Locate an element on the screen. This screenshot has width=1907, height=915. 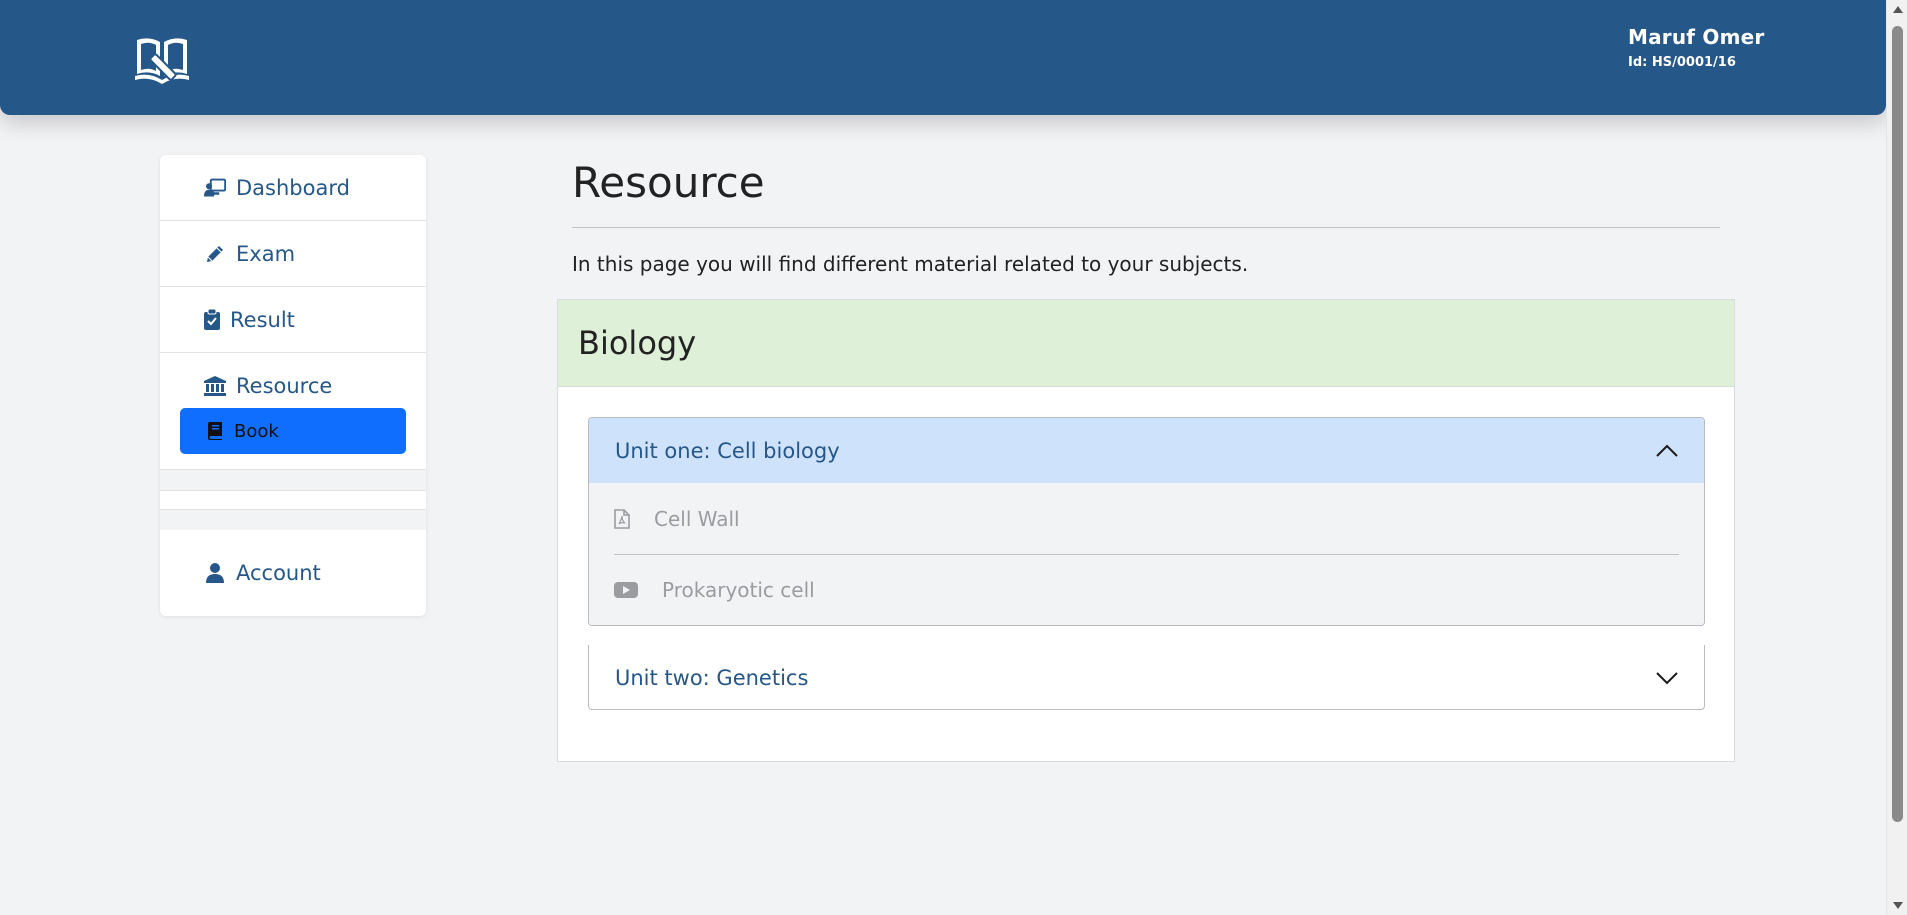
sidebar-item-account: Account is located at coordinates (293, 573).